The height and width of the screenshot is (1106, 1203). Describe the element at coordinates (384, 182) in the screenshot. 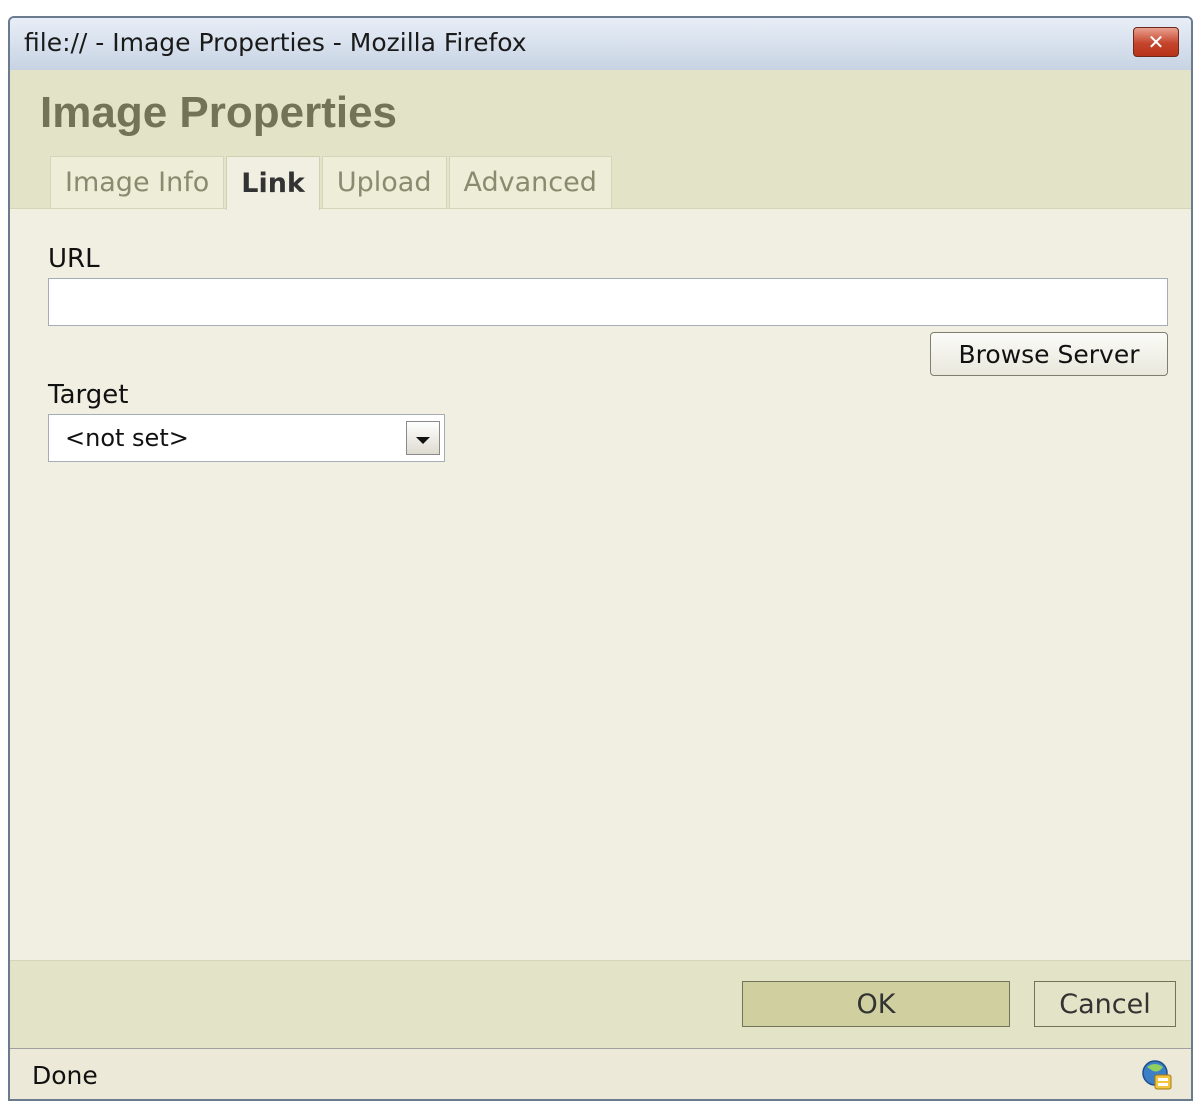

I see `tab-upload: Upload` at that location.